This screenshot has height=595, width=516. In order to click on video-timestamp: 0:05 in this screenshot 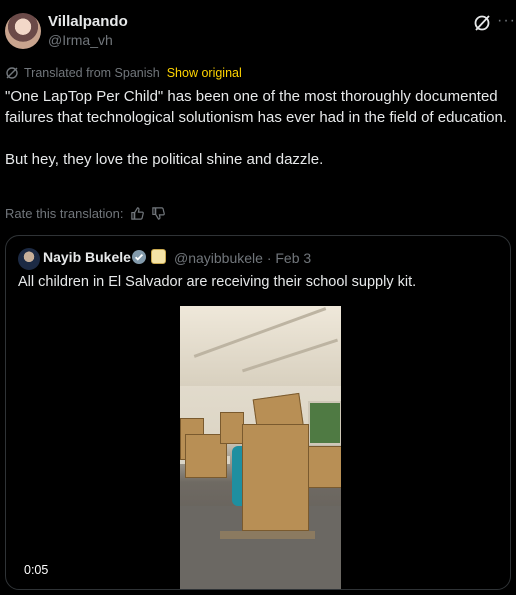, I will do `click(36, 570)`.